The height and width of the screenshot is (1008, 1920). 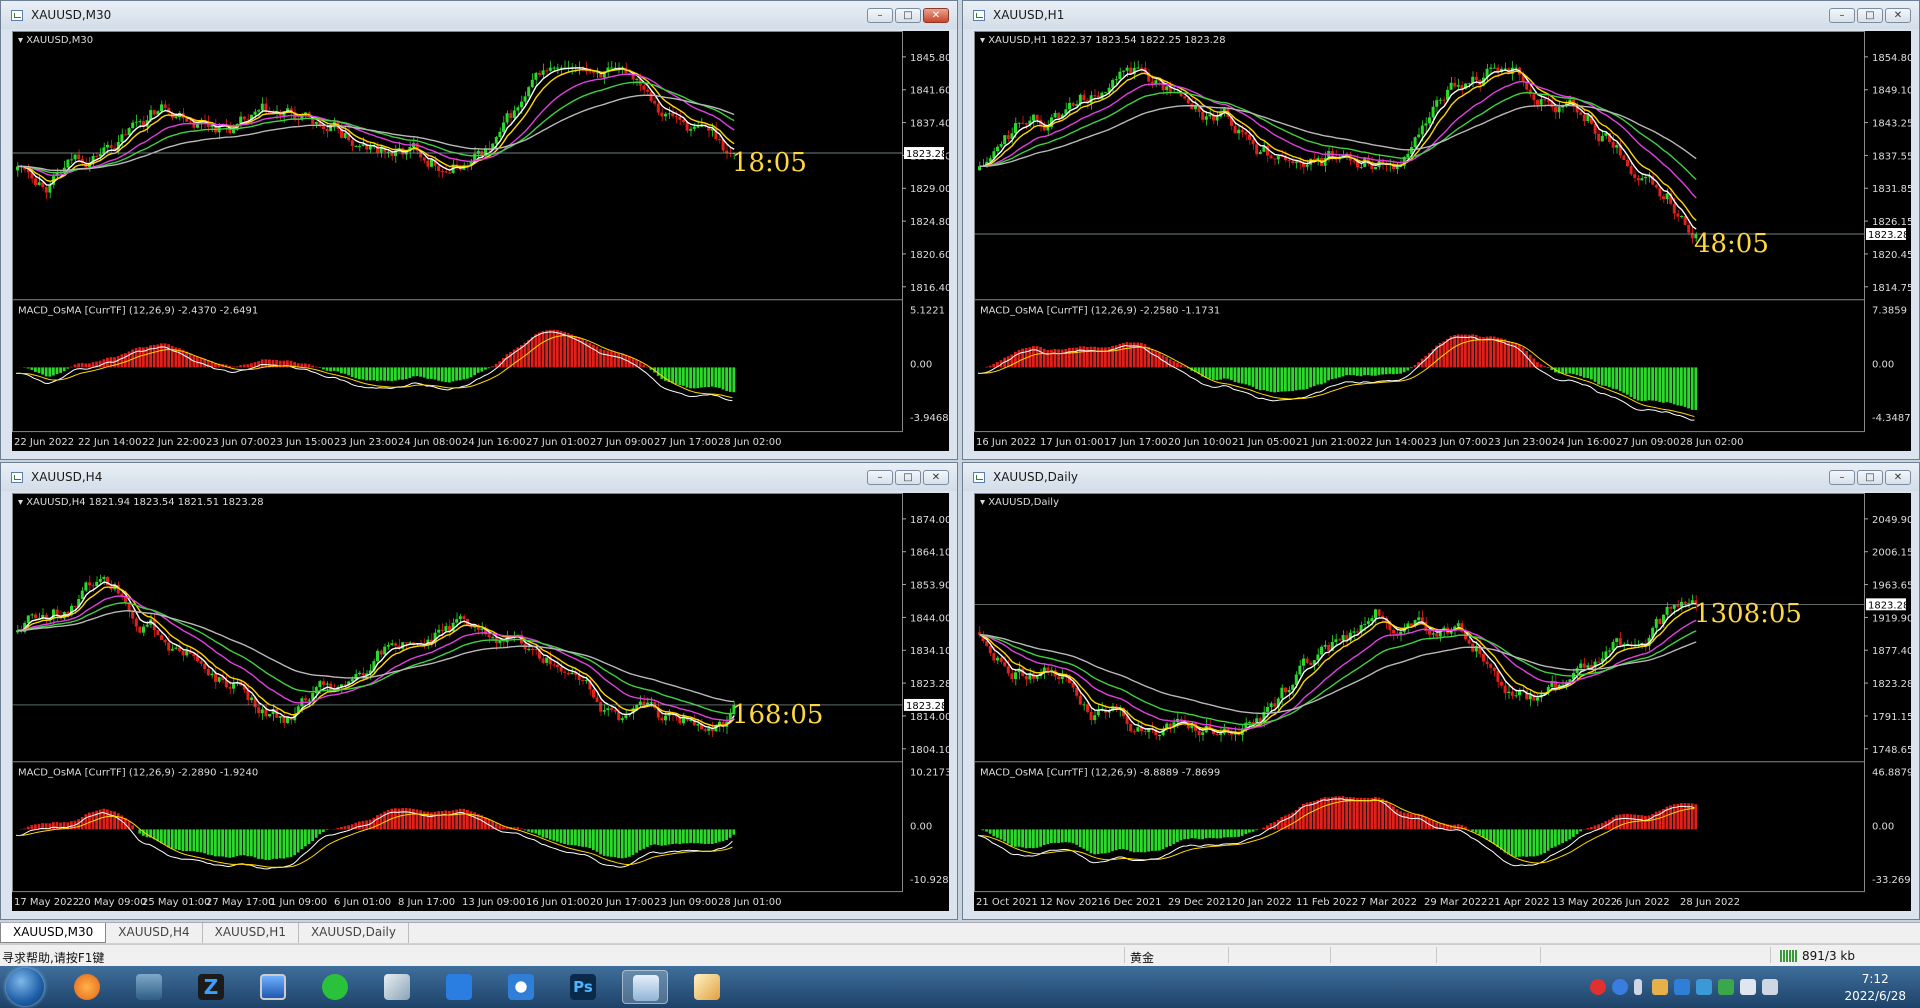 I want to click on window-titlebar: XAUUSD,H4 – □ ✕, so click(x=479, y=477).